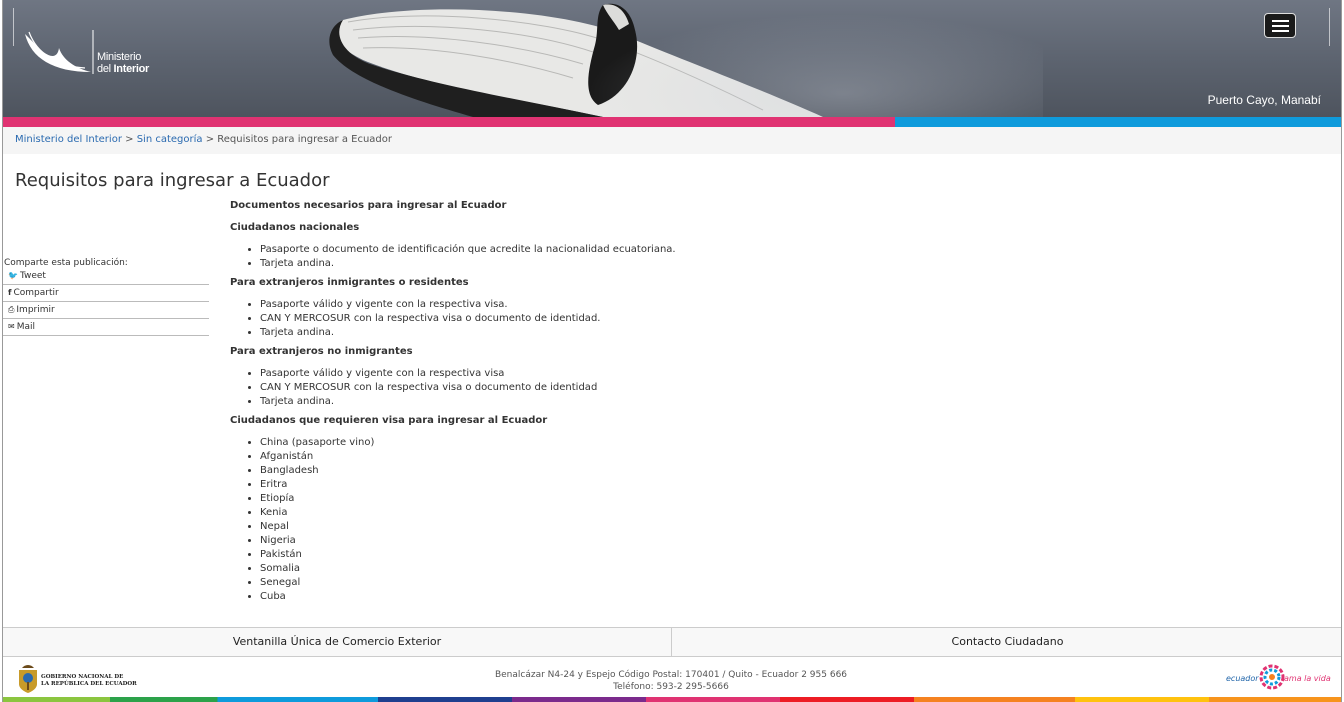  What do you see at coordinates (66, 263) in the screenshot?
I see `share-label: Comparte esta publicación:` at bounding box center [66, 263].